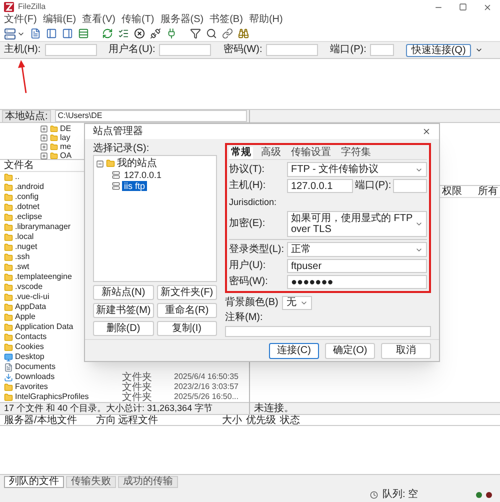 This screenshot has width=500, height=502. Describe the element at coordinates (51, 33) in the screenshot. I see `panel-left-icon` at that location.